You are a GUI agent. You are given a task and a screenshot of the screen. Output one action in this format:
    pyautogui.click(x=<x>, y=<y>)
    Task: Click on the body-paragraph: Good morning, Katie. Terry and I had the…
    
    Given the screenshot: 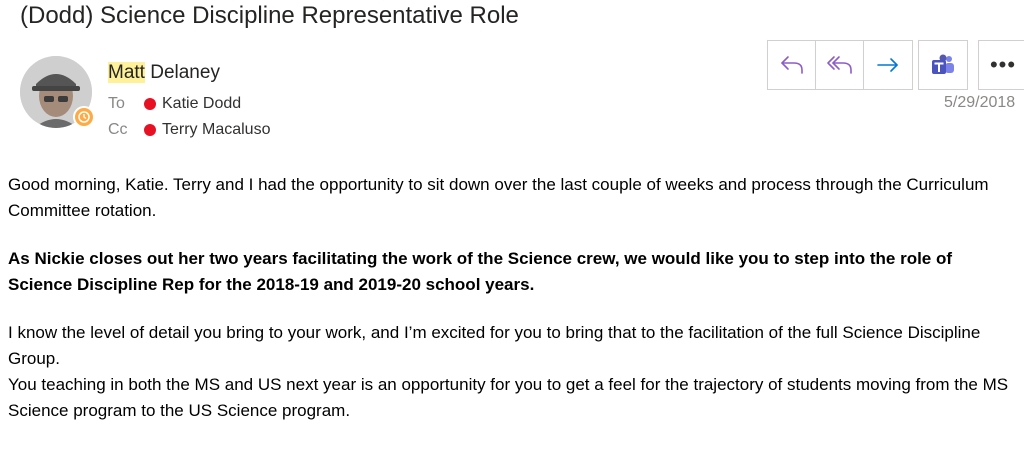 What is the action you would take?
    pyautogui.click(x=498, y=197)
    